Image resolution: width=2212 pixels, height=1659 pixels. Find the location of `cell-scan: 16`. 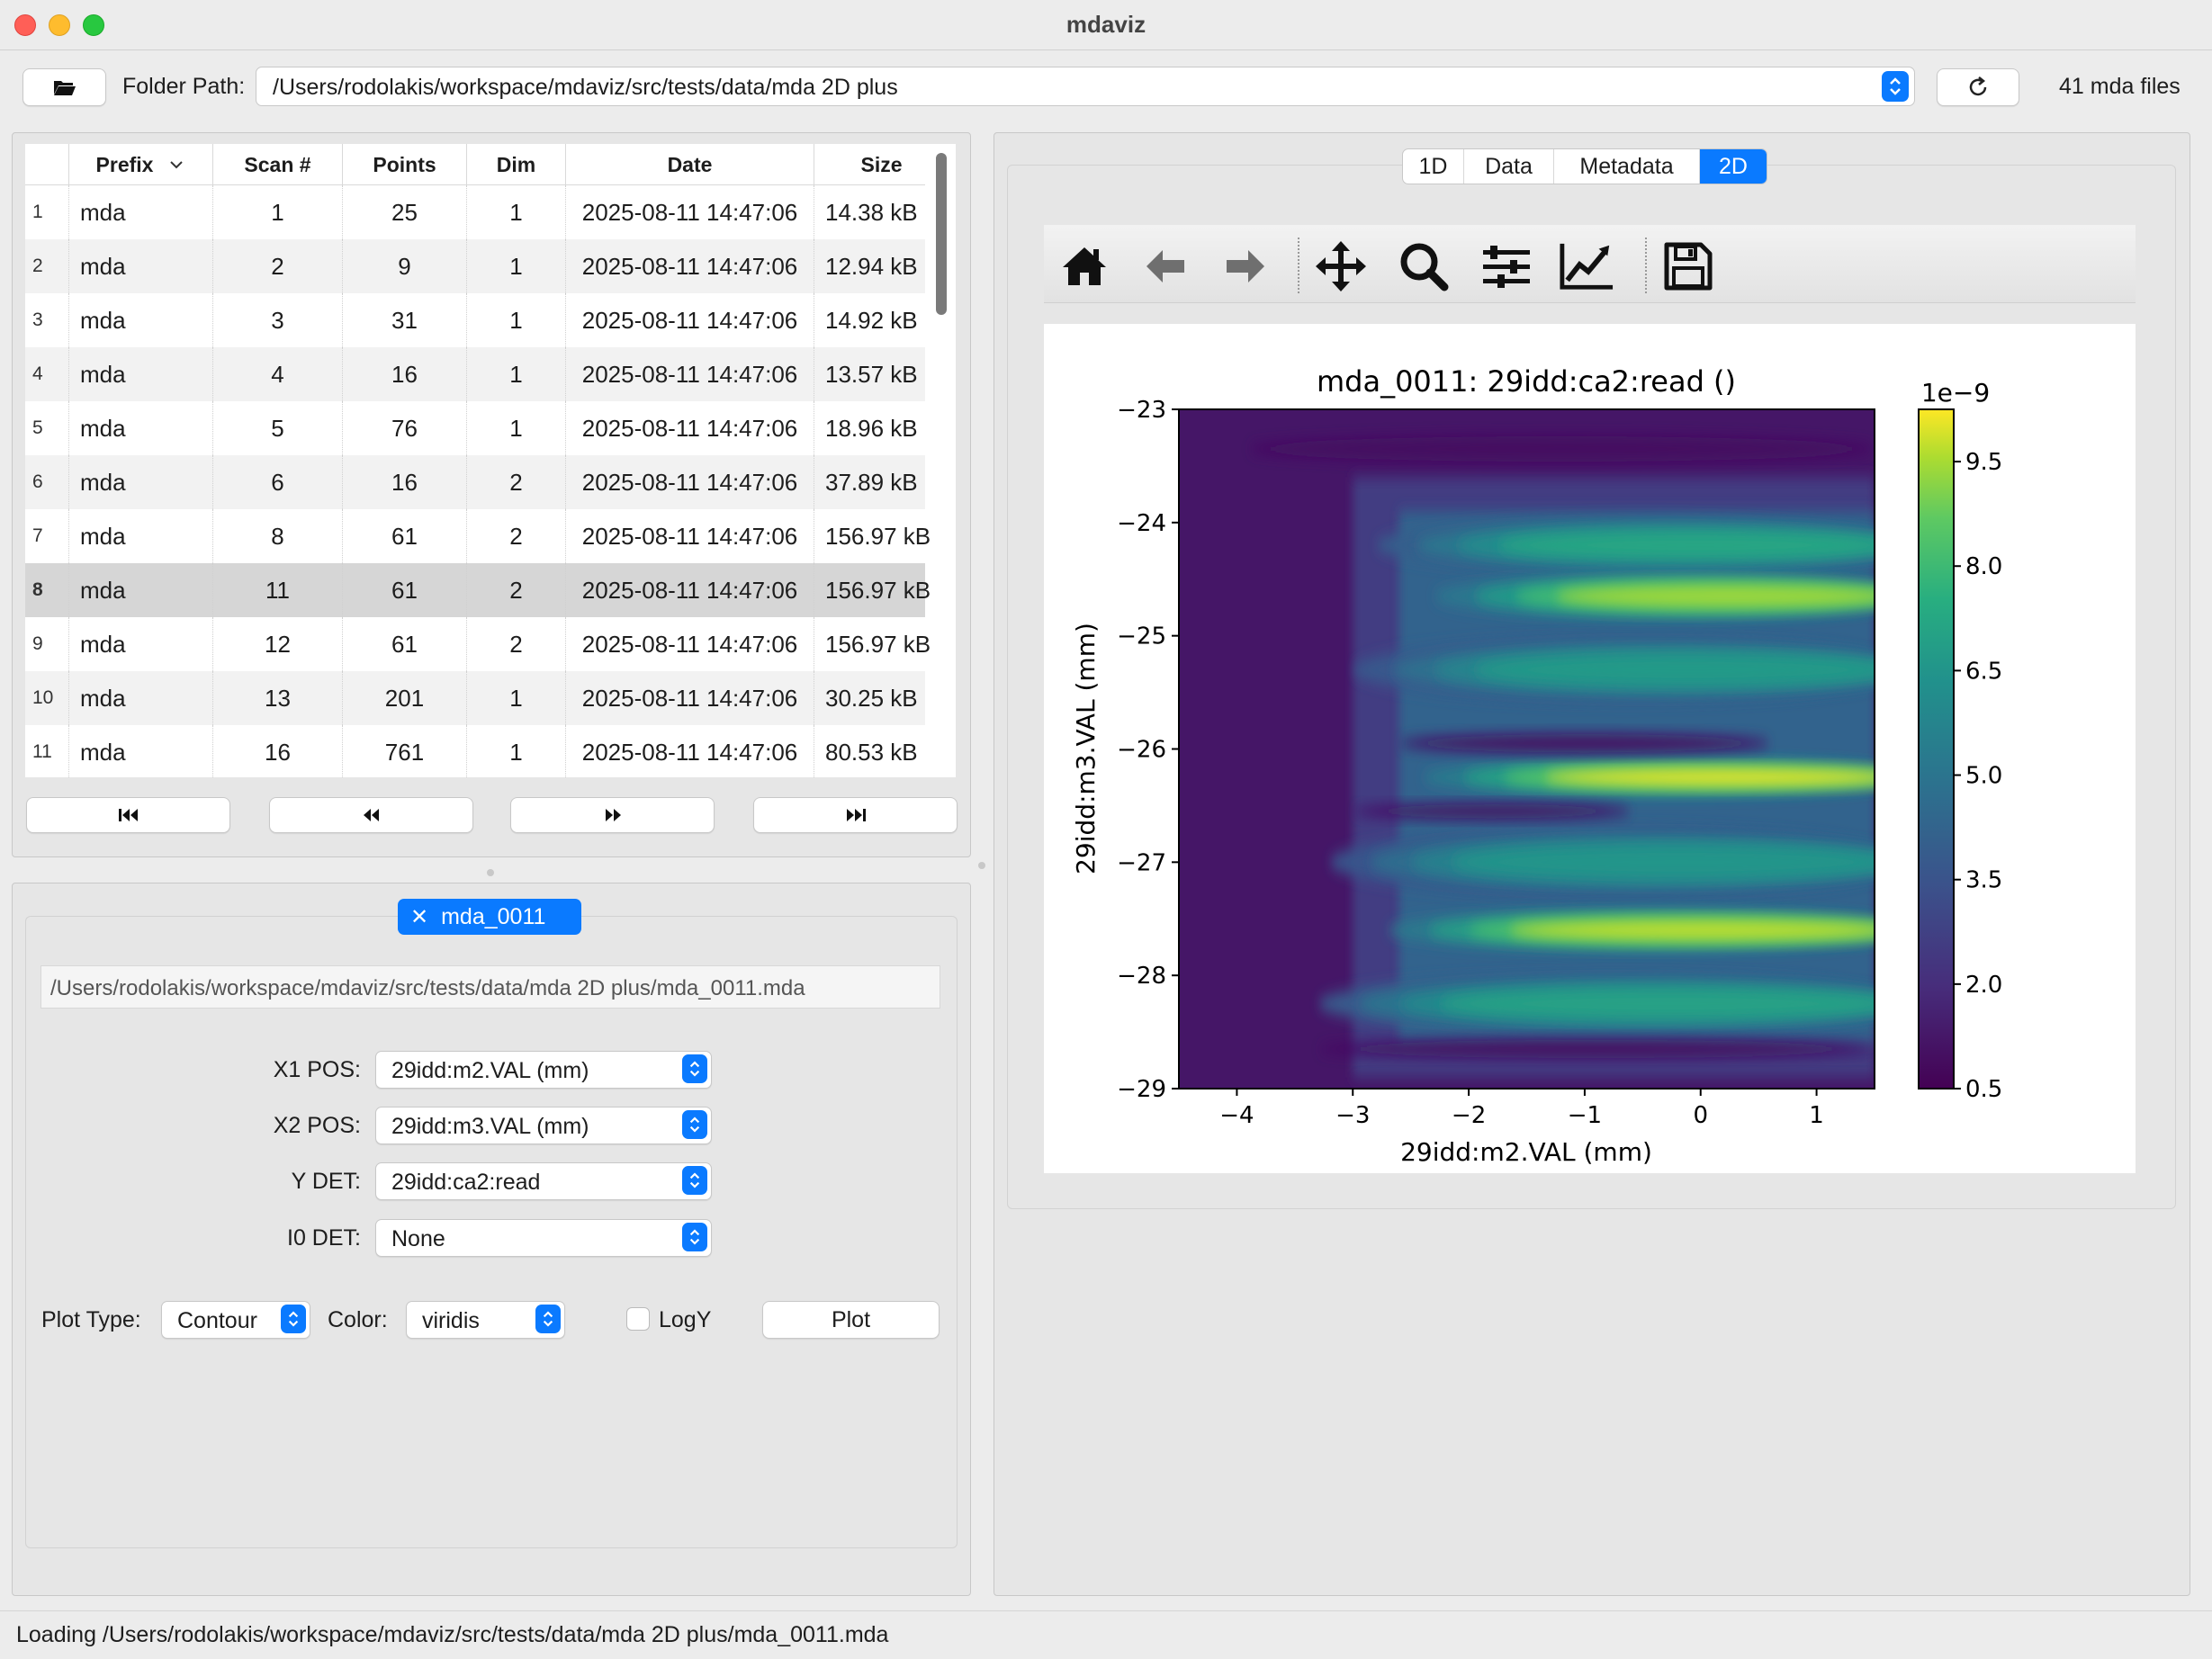

cell-scan: 16 is located at coordinates (277, 751).